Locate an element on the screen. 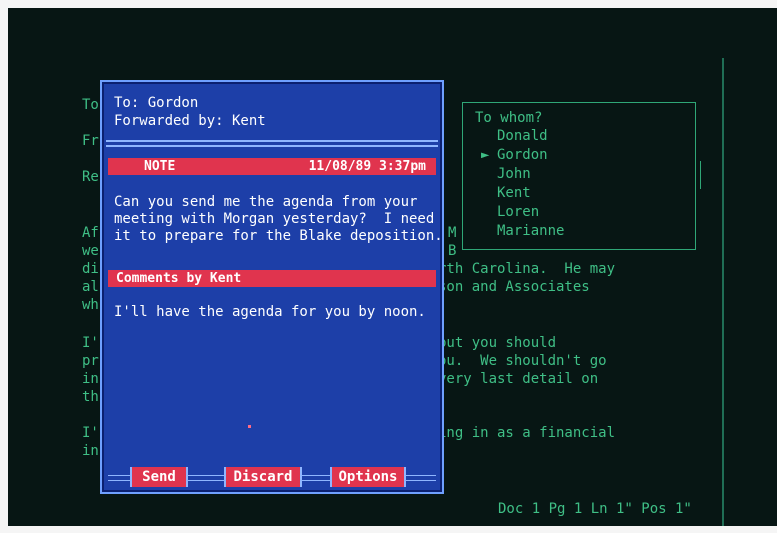 The width and height of the screenshot is (777, 533). comments-label: Comments by Kent is located at coordinates (179, 278).